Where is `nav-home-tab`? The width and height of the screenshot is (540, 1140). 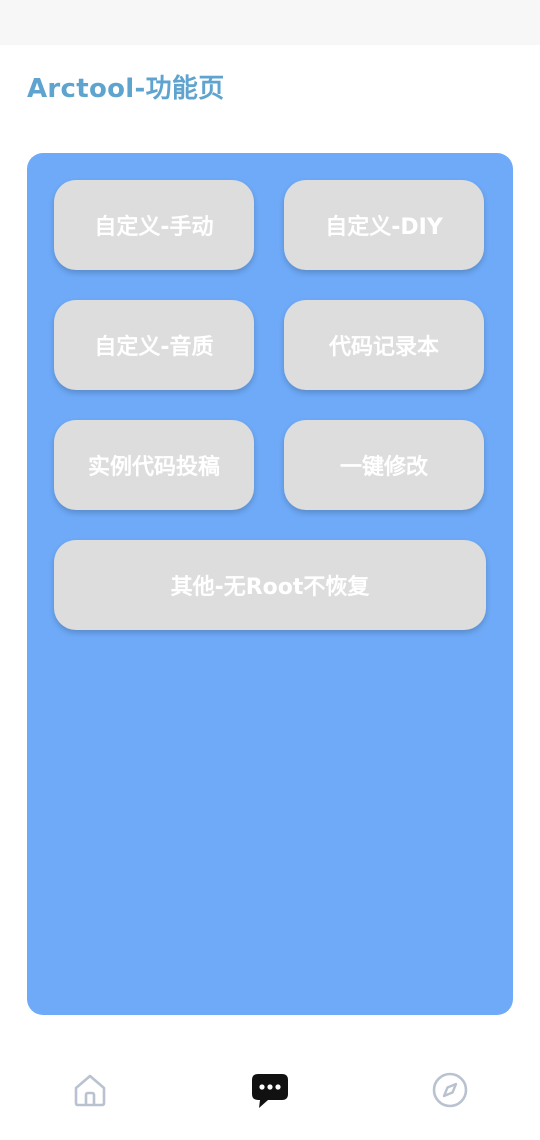 nav-home-tab is located at coordinates (90, 1090).